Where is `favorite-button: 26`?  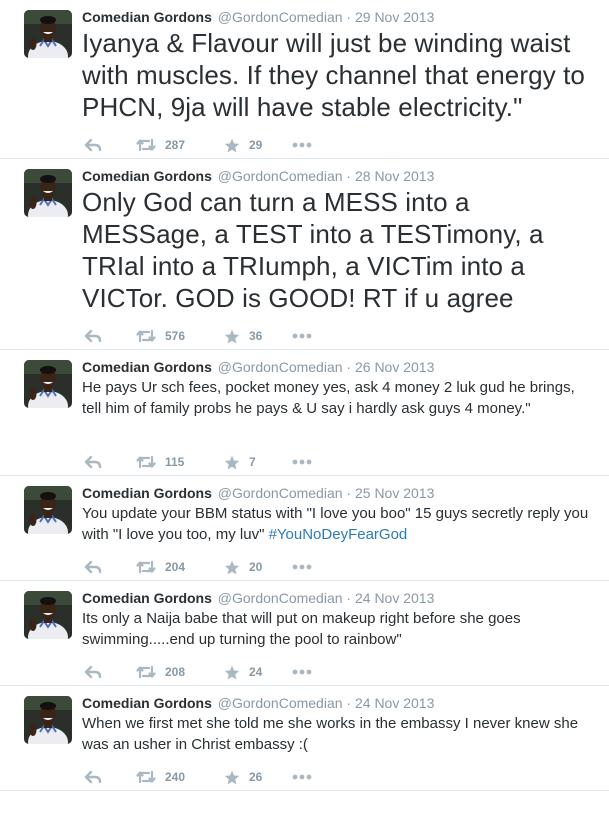 favorite-button: 26 is located at coordinates (258, 777).